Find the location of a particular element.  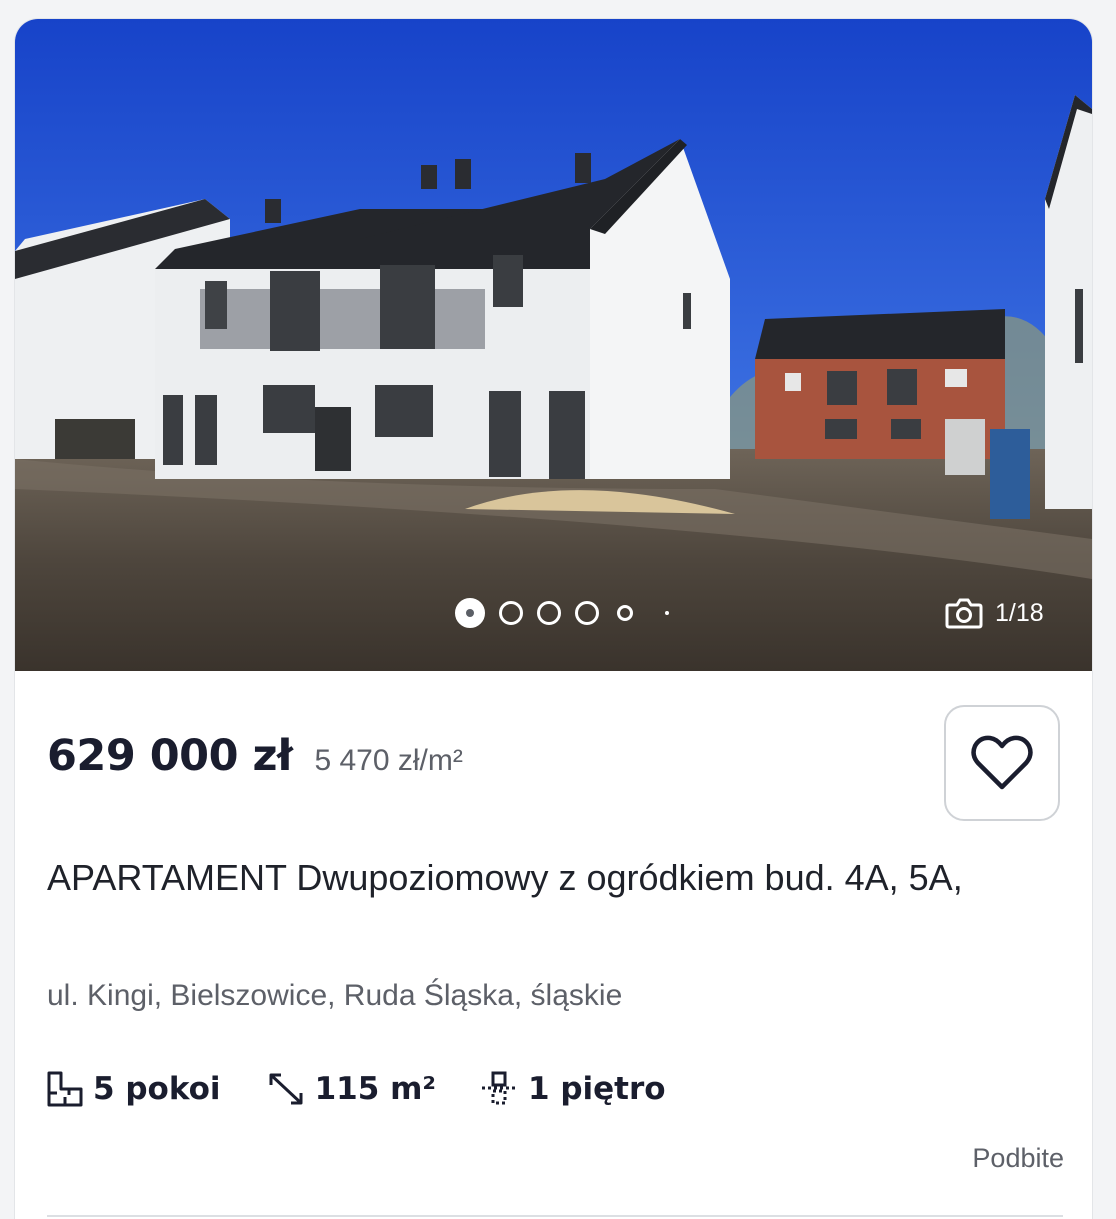

listing-price: 629 000 zł is located at coordinates (170, 756).